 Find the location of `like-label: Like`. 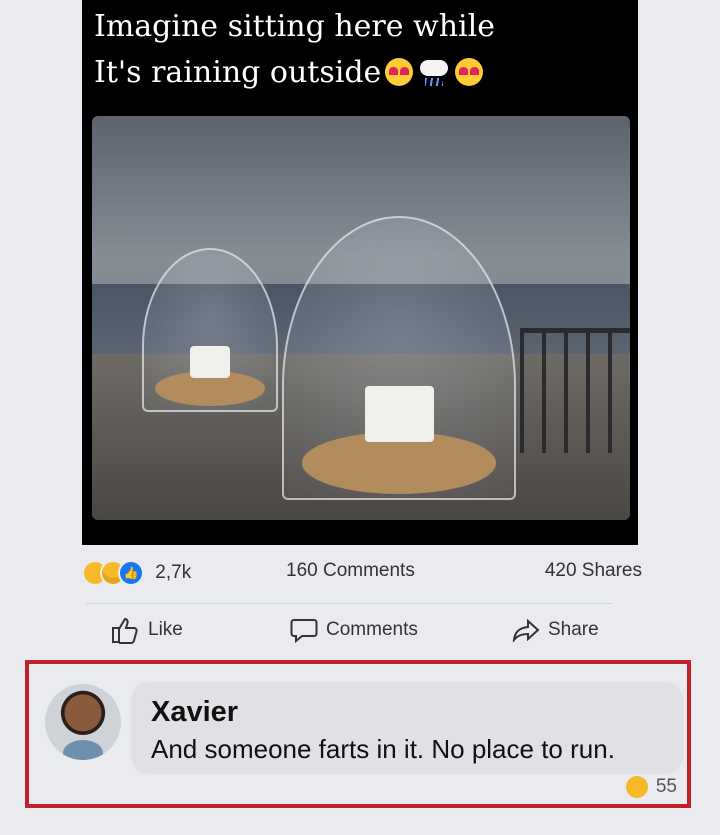

like-label: Like is located at coordinates (165, 629).